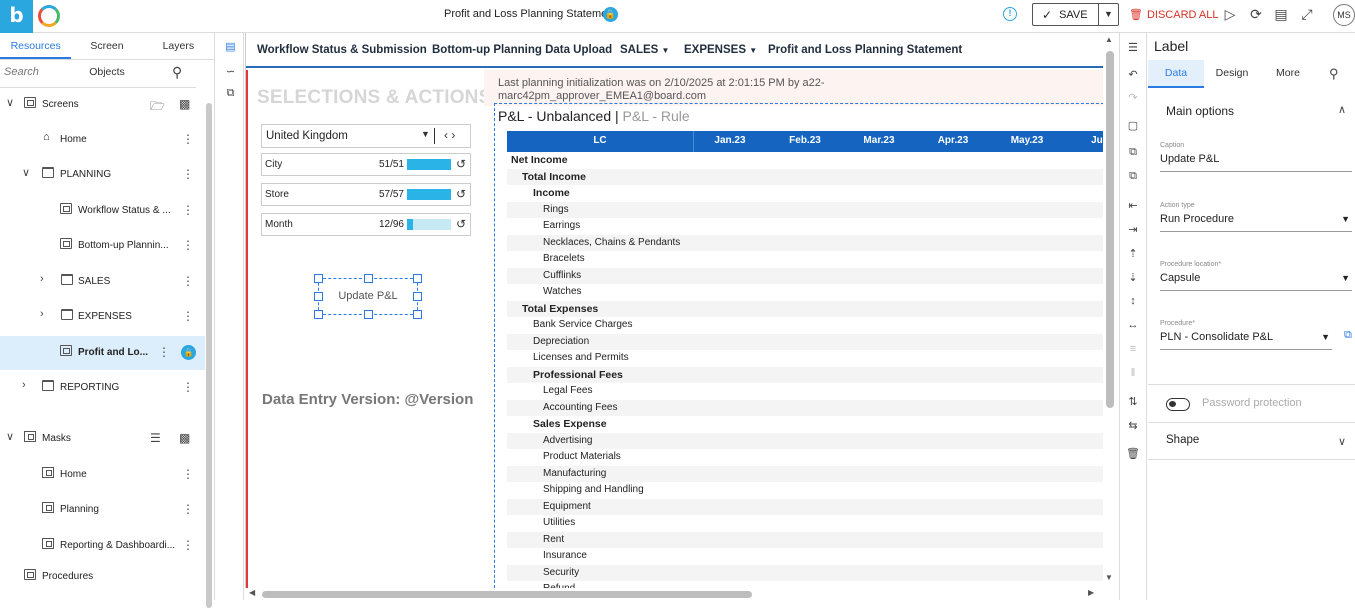 This screenshot has width=1355, height=608. What do you see at coordinates (102, 510) in the screenshot?
I see `tree-mask-planning: Planning ⋮` at bounding box center [102, 510].